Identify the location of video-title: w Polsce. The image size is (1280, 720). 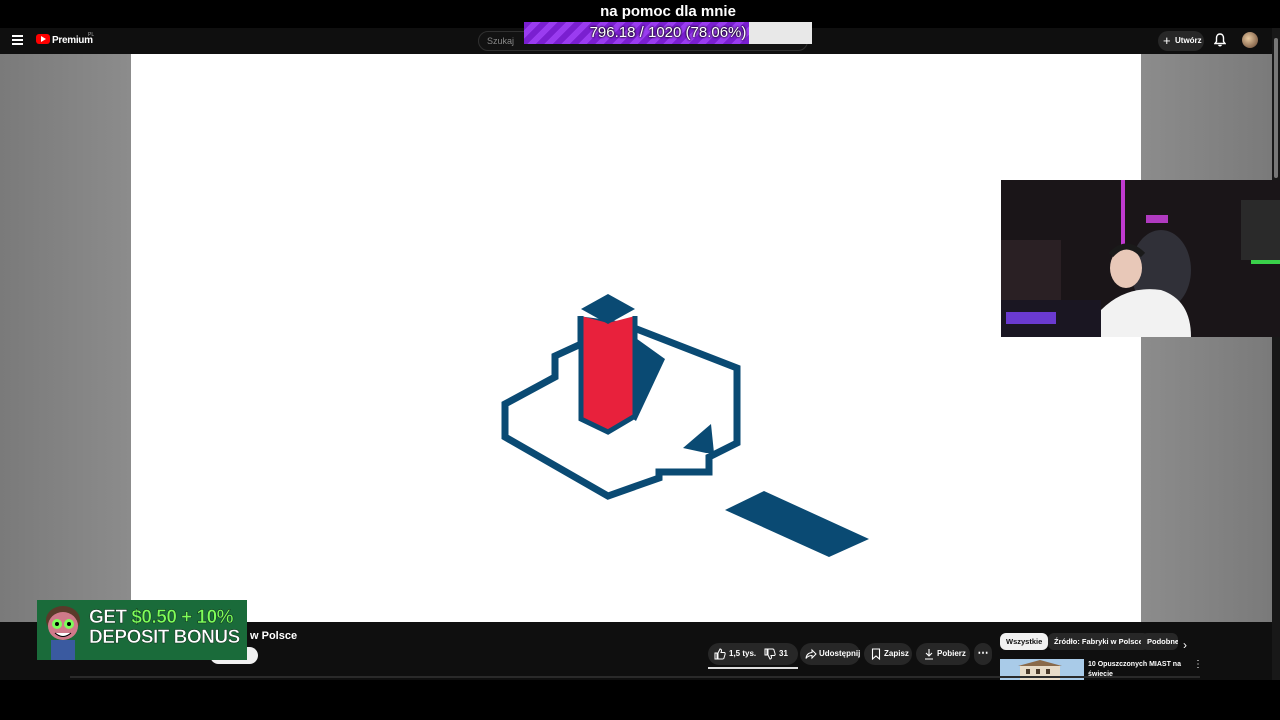
(274, 636).